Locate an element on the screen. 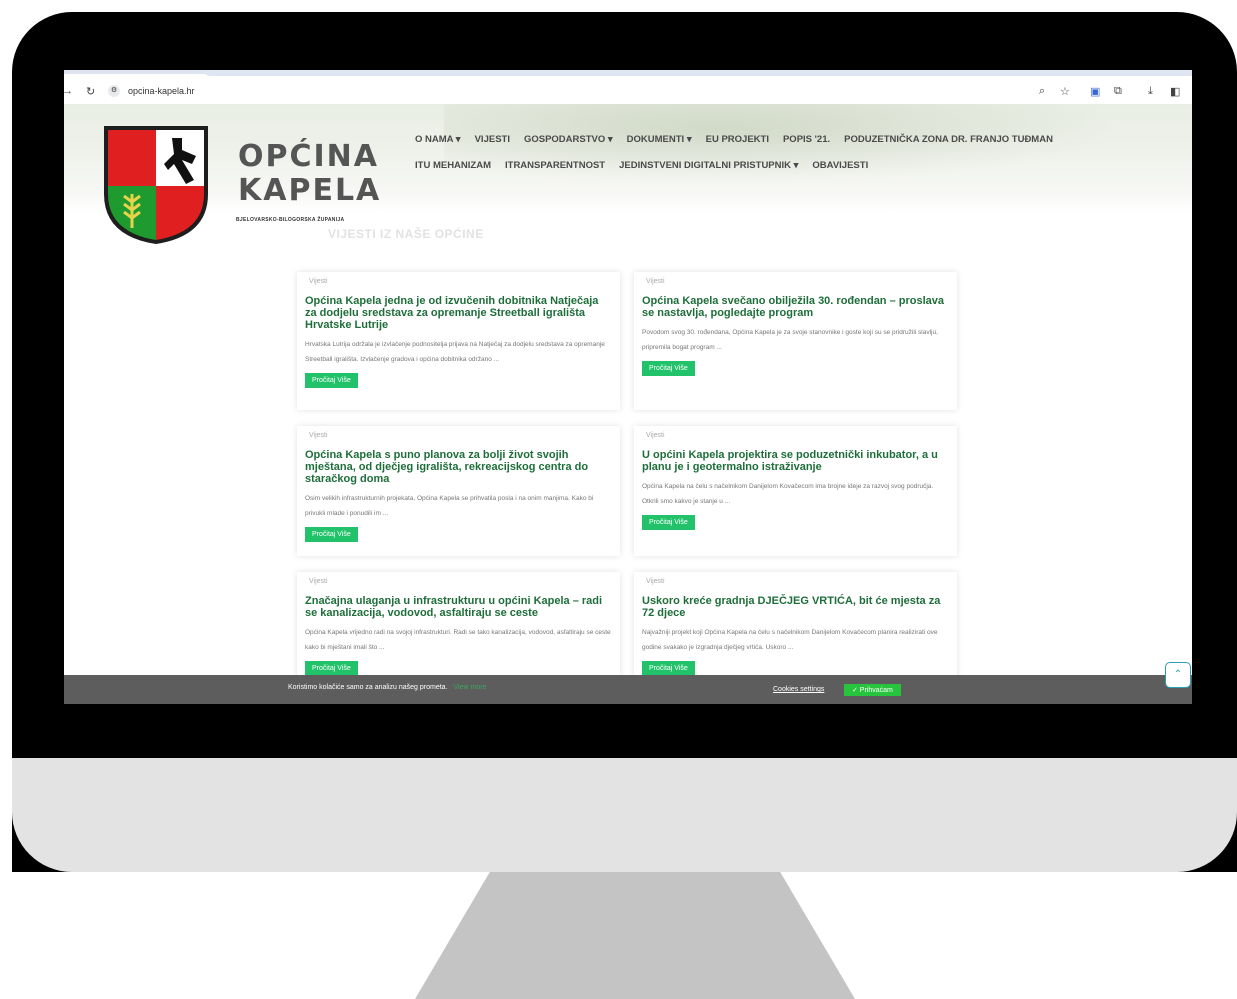 Image resolution: width=1237 pixels, height=999 pixels. logo-title: OPĆINA KAPELA is located at coordinates (309, 174).